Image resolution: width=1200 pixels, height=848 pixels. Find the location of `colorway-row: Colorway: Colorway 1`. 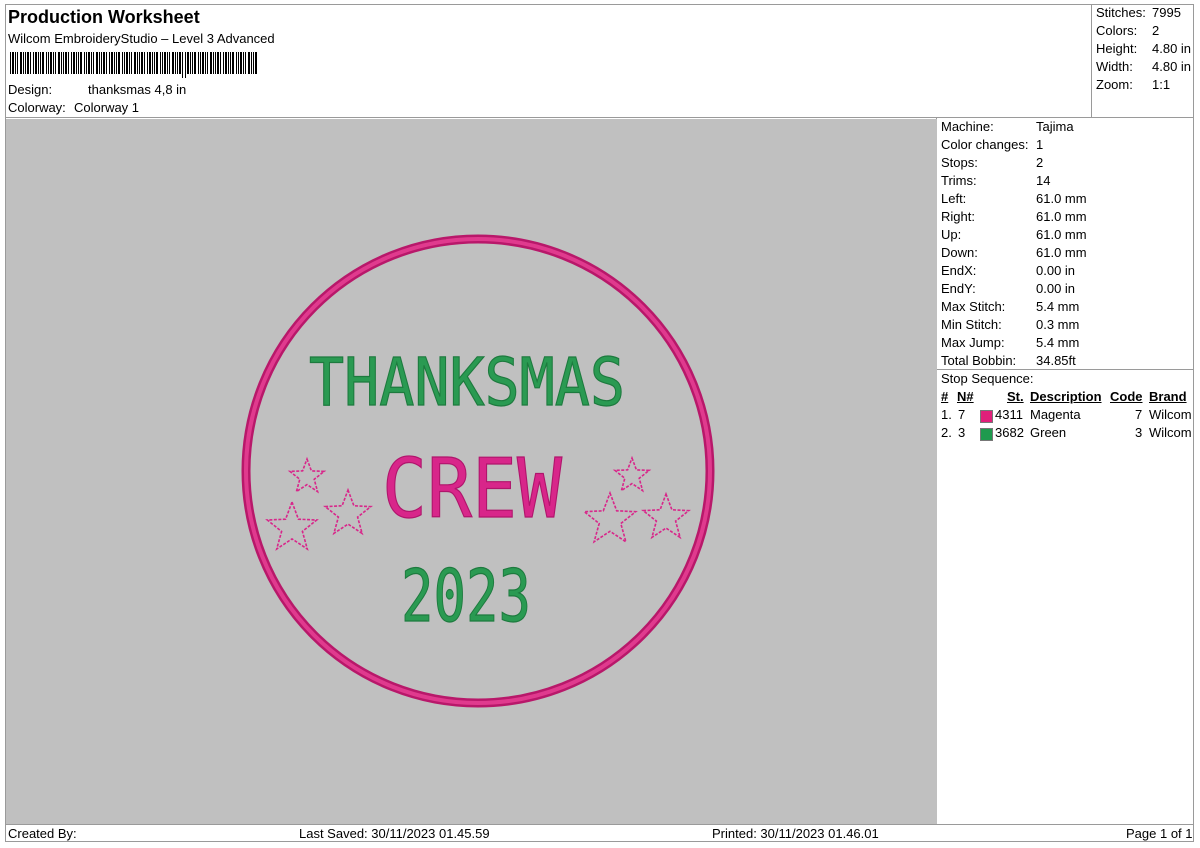

colorway-row: Colorway: Colorway 1 is located at coordinates (73, 108).